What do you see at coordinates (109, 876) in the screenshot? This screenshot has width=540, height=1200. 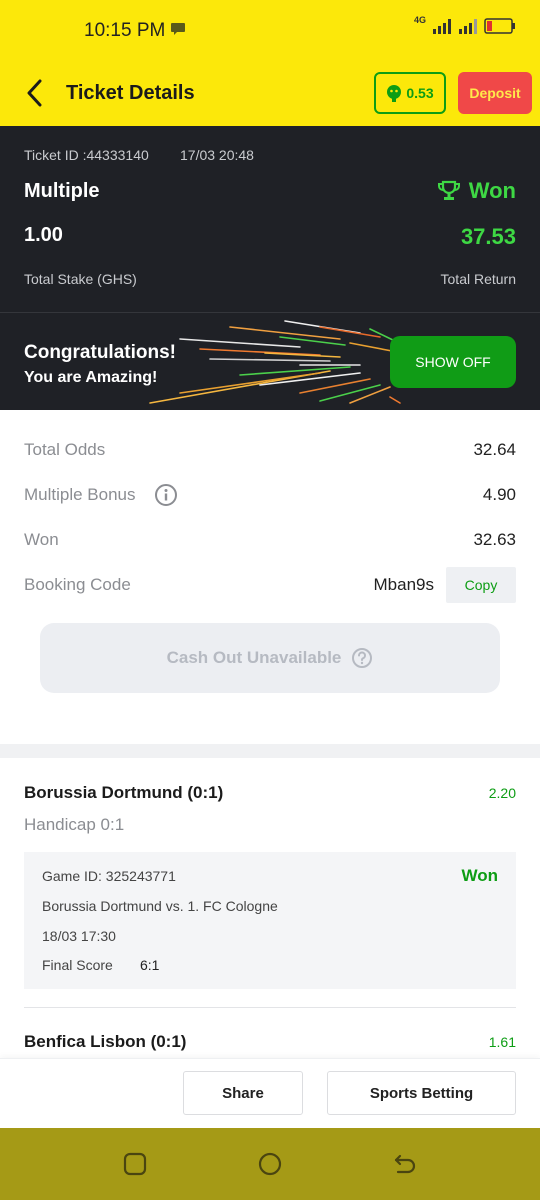 I see `game-id: Game ID: 325243771` at bounding box center [109, 876].